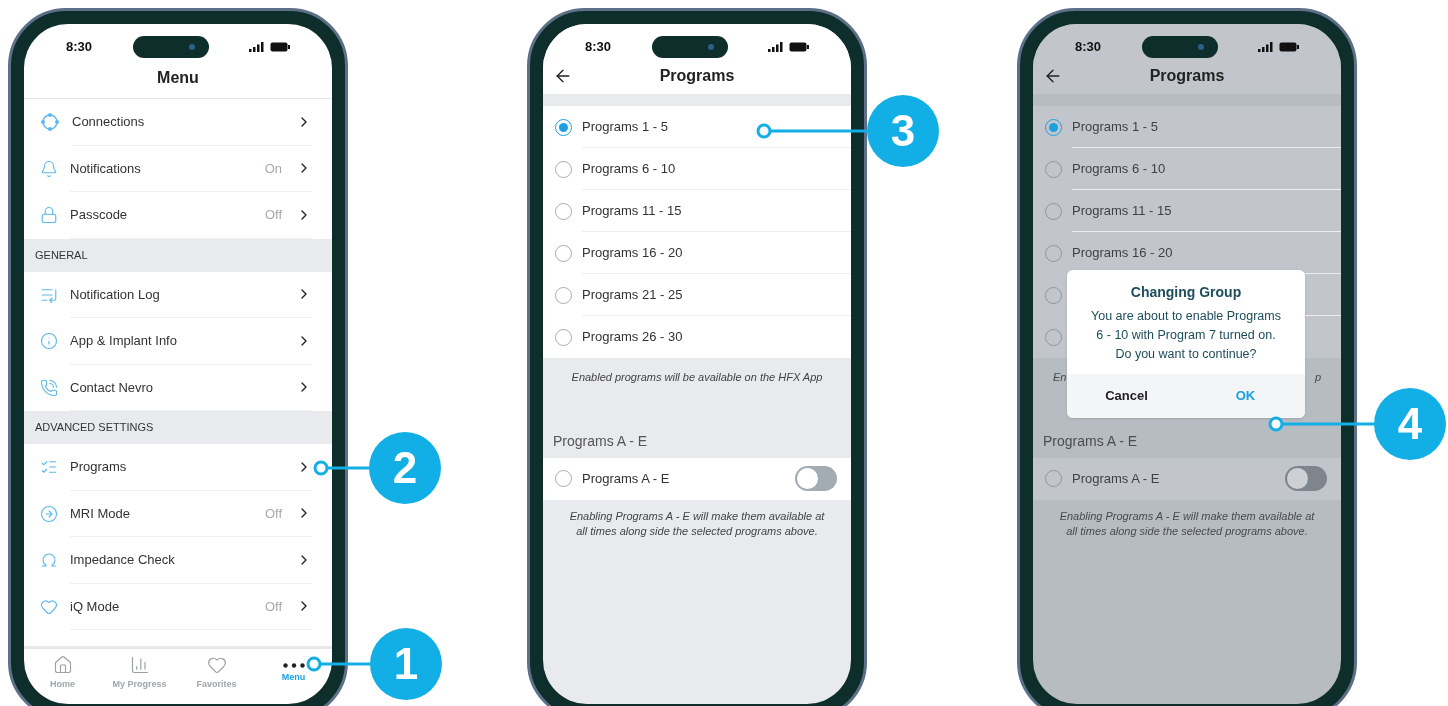 The width and height of the screenshot is (1448, 706). I want to click on option-label: Programs 26 - 30, so click(632, 337).